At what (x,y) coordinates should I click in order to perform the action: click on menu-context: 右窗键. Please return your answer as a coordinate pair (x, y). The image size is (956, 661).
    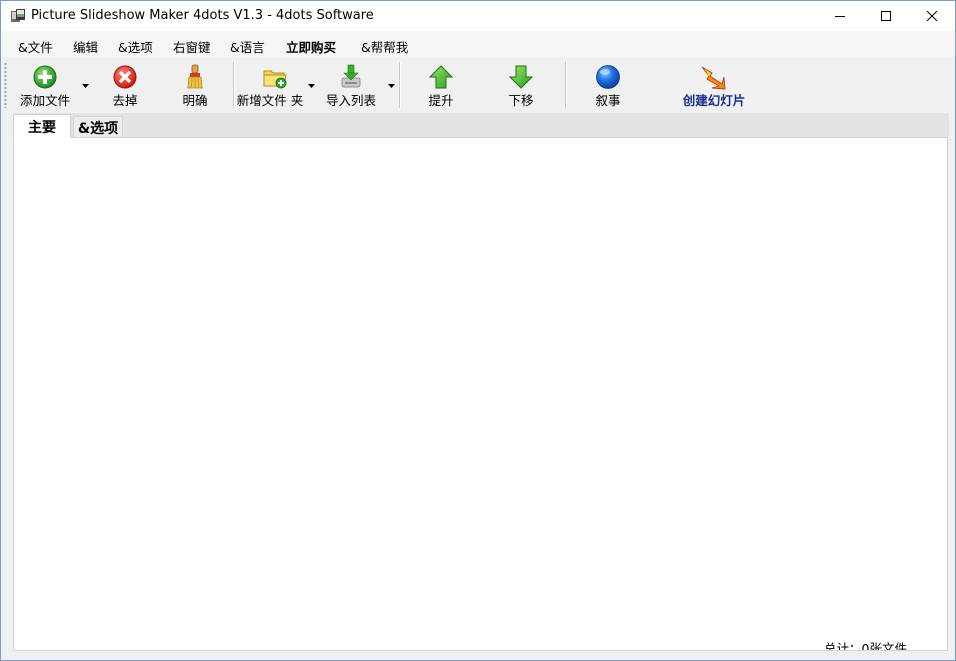
    Looking at the image, I should click on (192, 46).